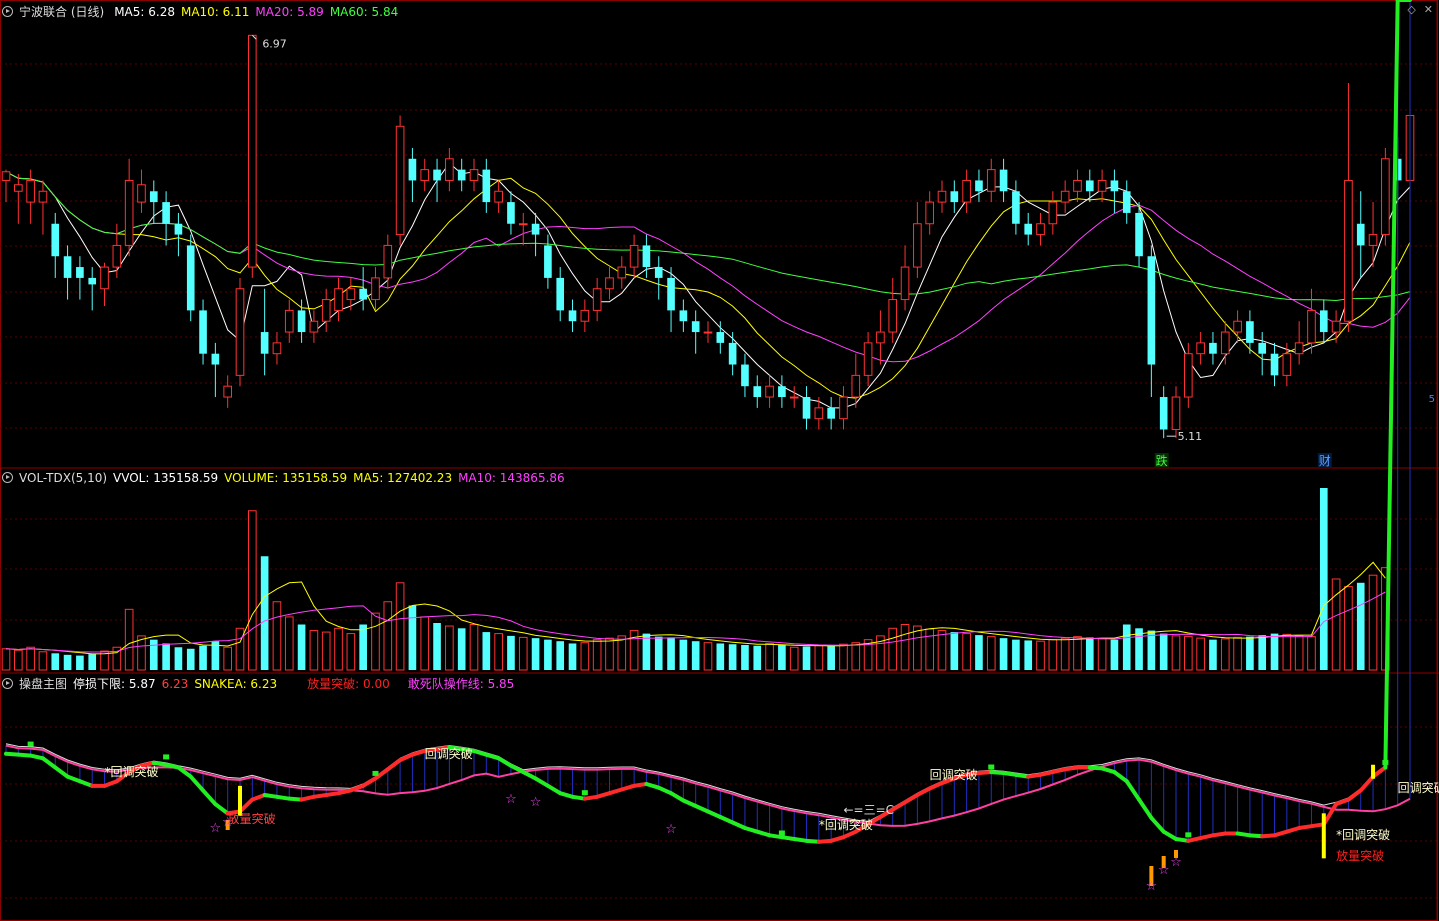  Describe the element at coordinates (236, 684) in the screenshot. I see `snakea-value: SNAKEA: 6.23` at that location.